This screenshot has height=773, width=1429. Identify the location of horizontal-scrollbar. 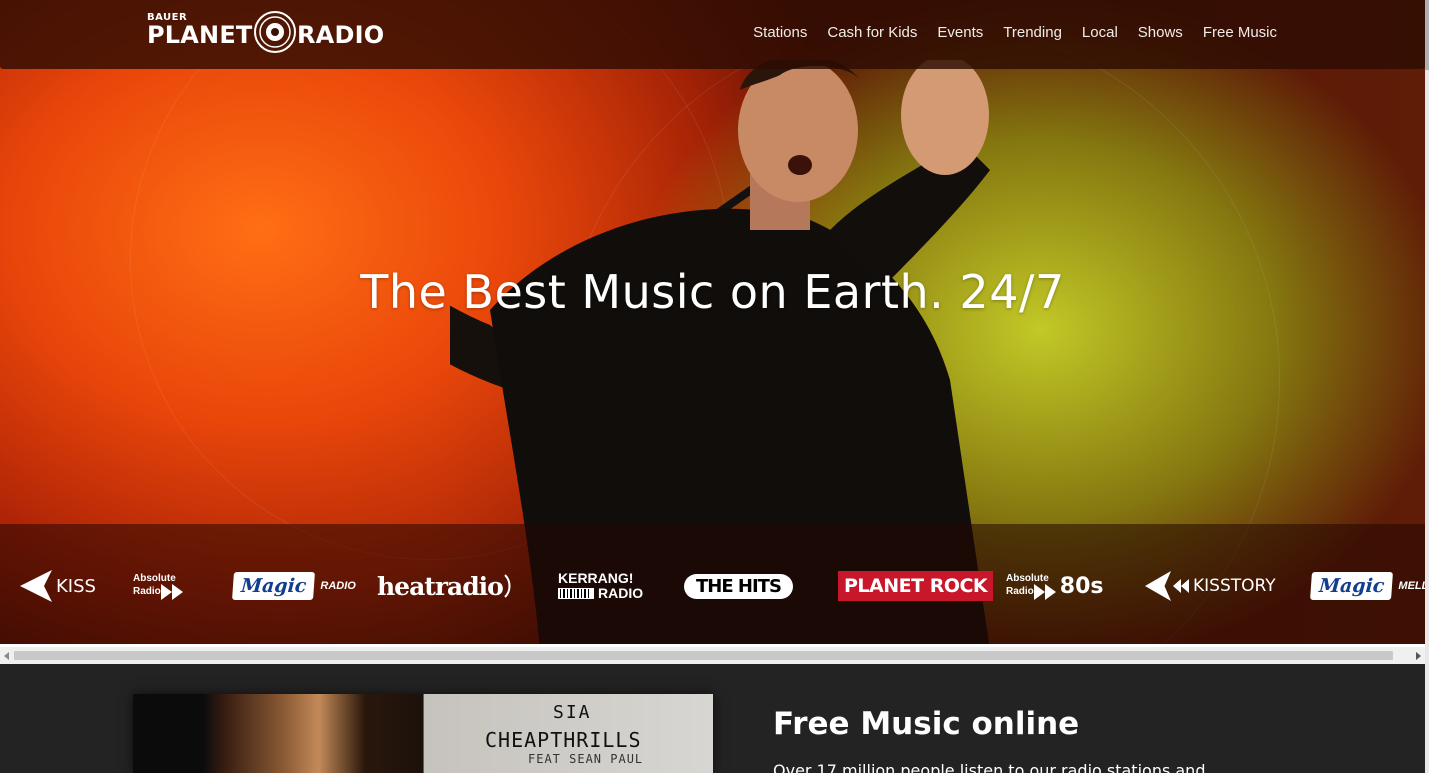
(712, 655).